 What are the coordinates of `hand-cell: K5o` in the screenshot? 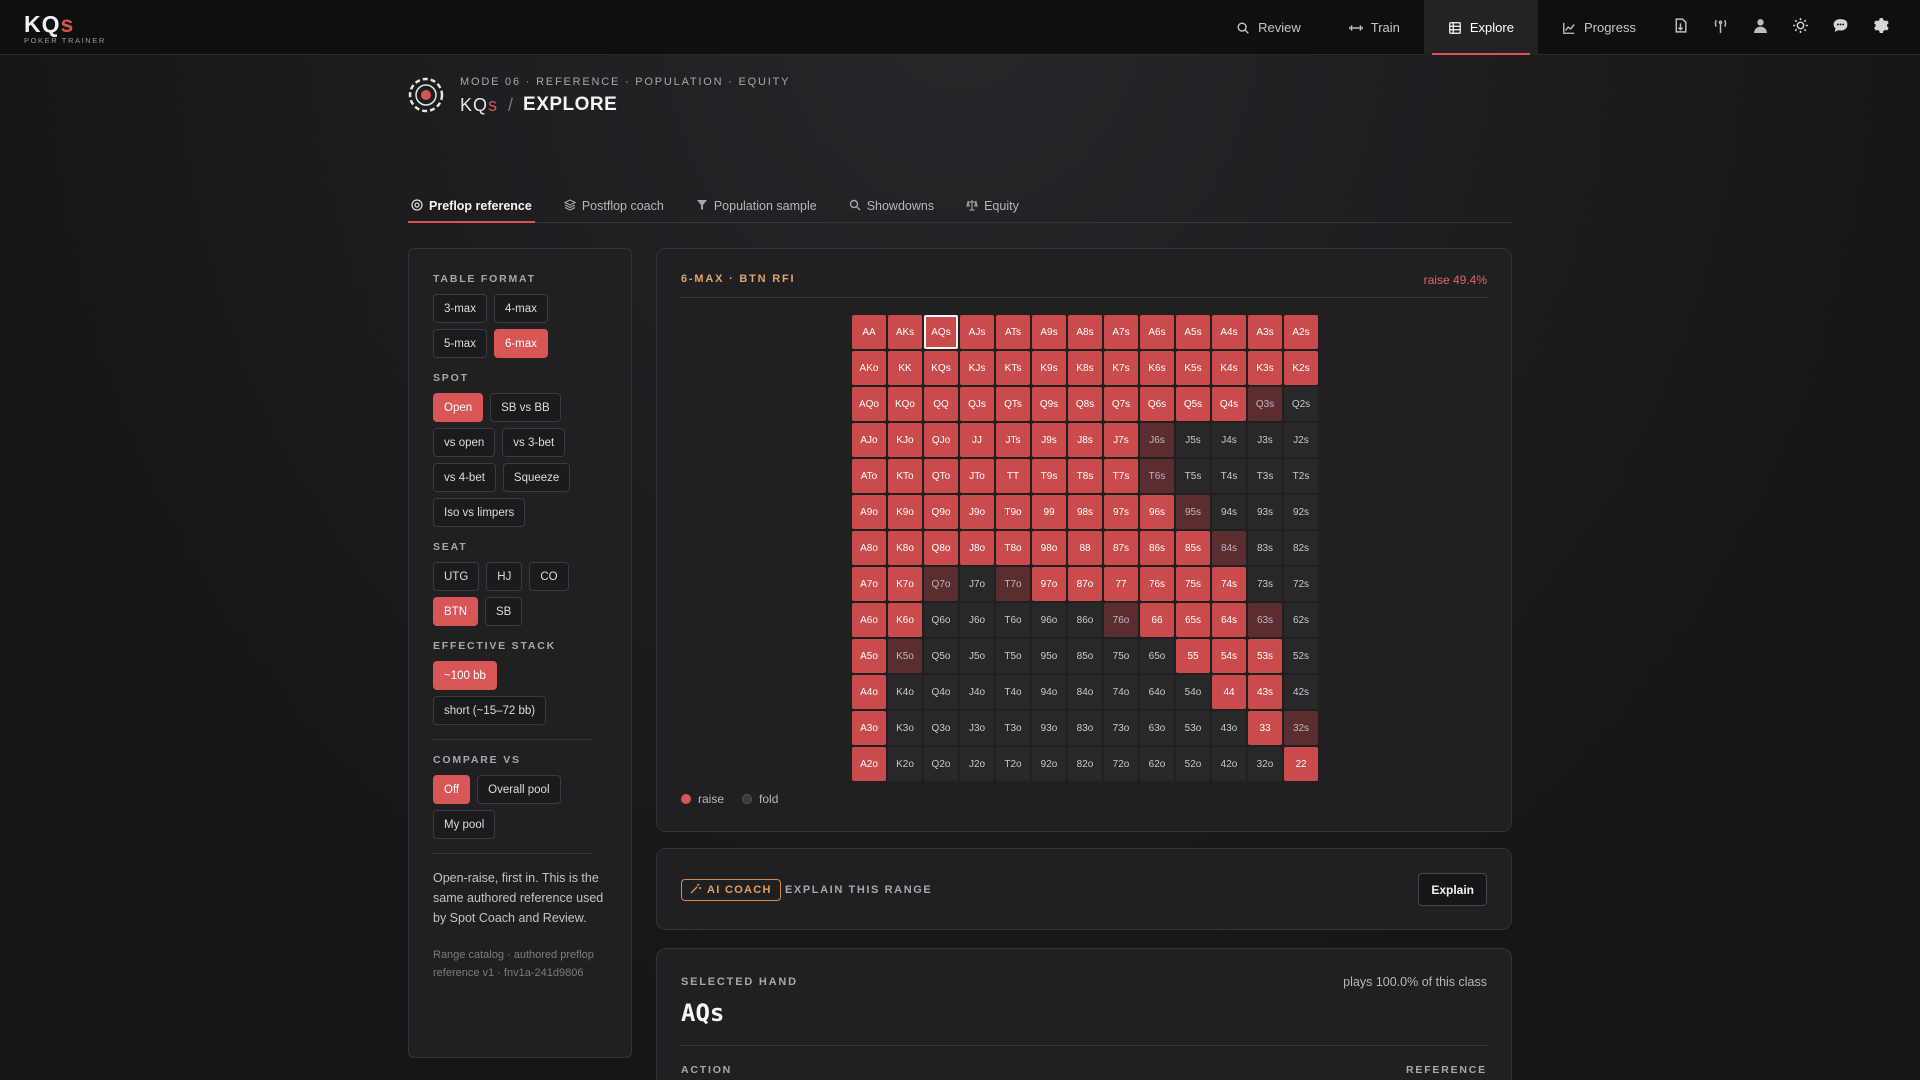 It's located at (905, 656).